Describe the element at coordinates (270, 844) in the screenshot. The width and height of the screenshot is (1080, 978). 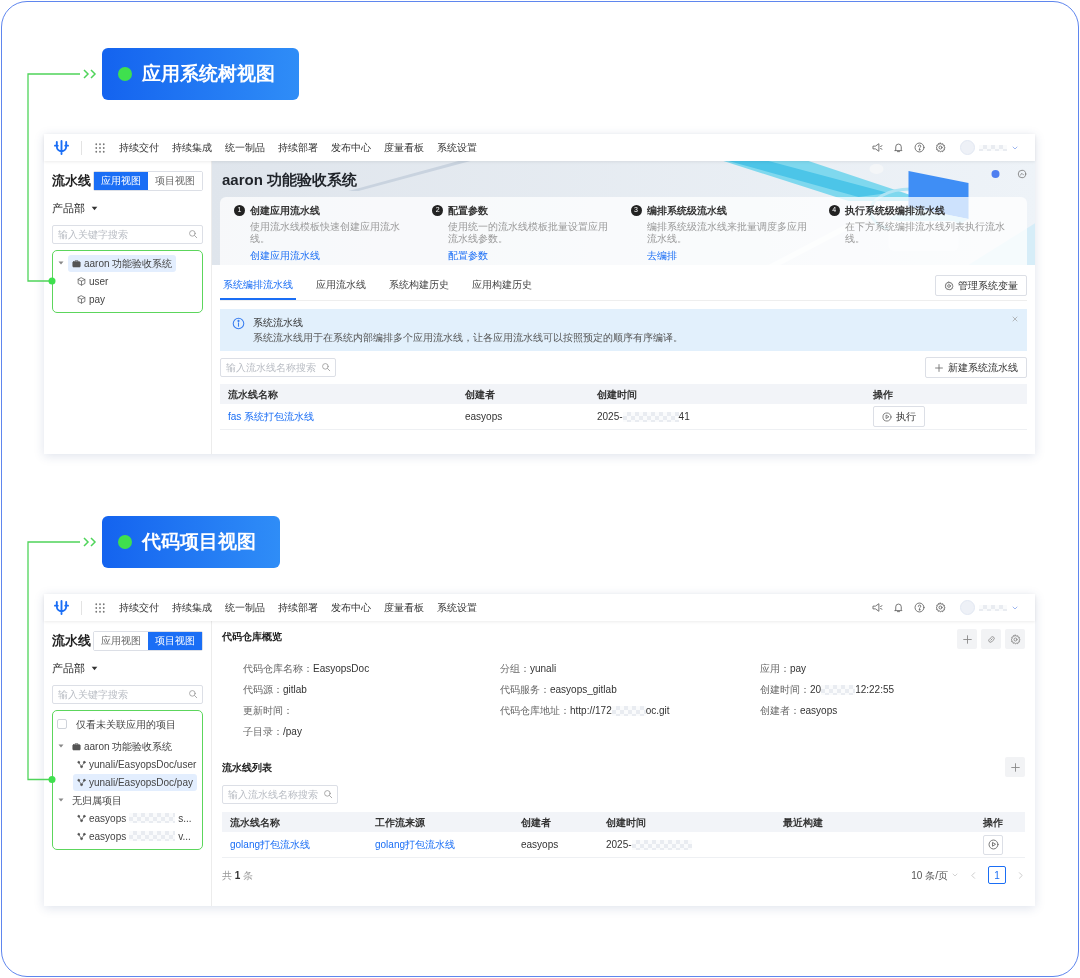
I see `pipeline-link: golang打包流水线` at that location.